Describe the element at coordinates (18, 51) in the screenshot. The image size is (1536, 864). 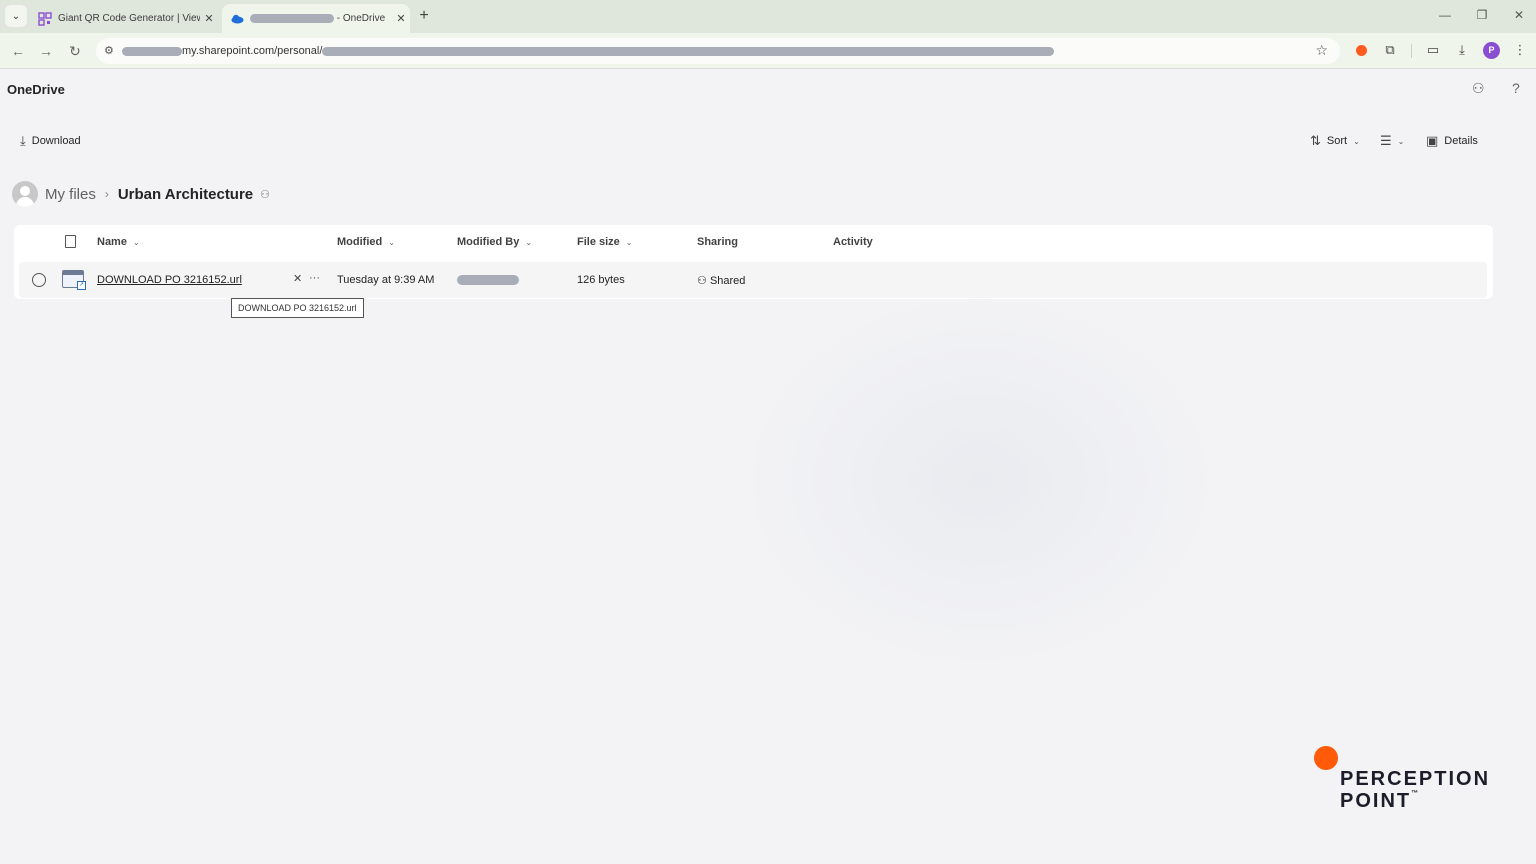
I see `back-icon: ←` at that location.